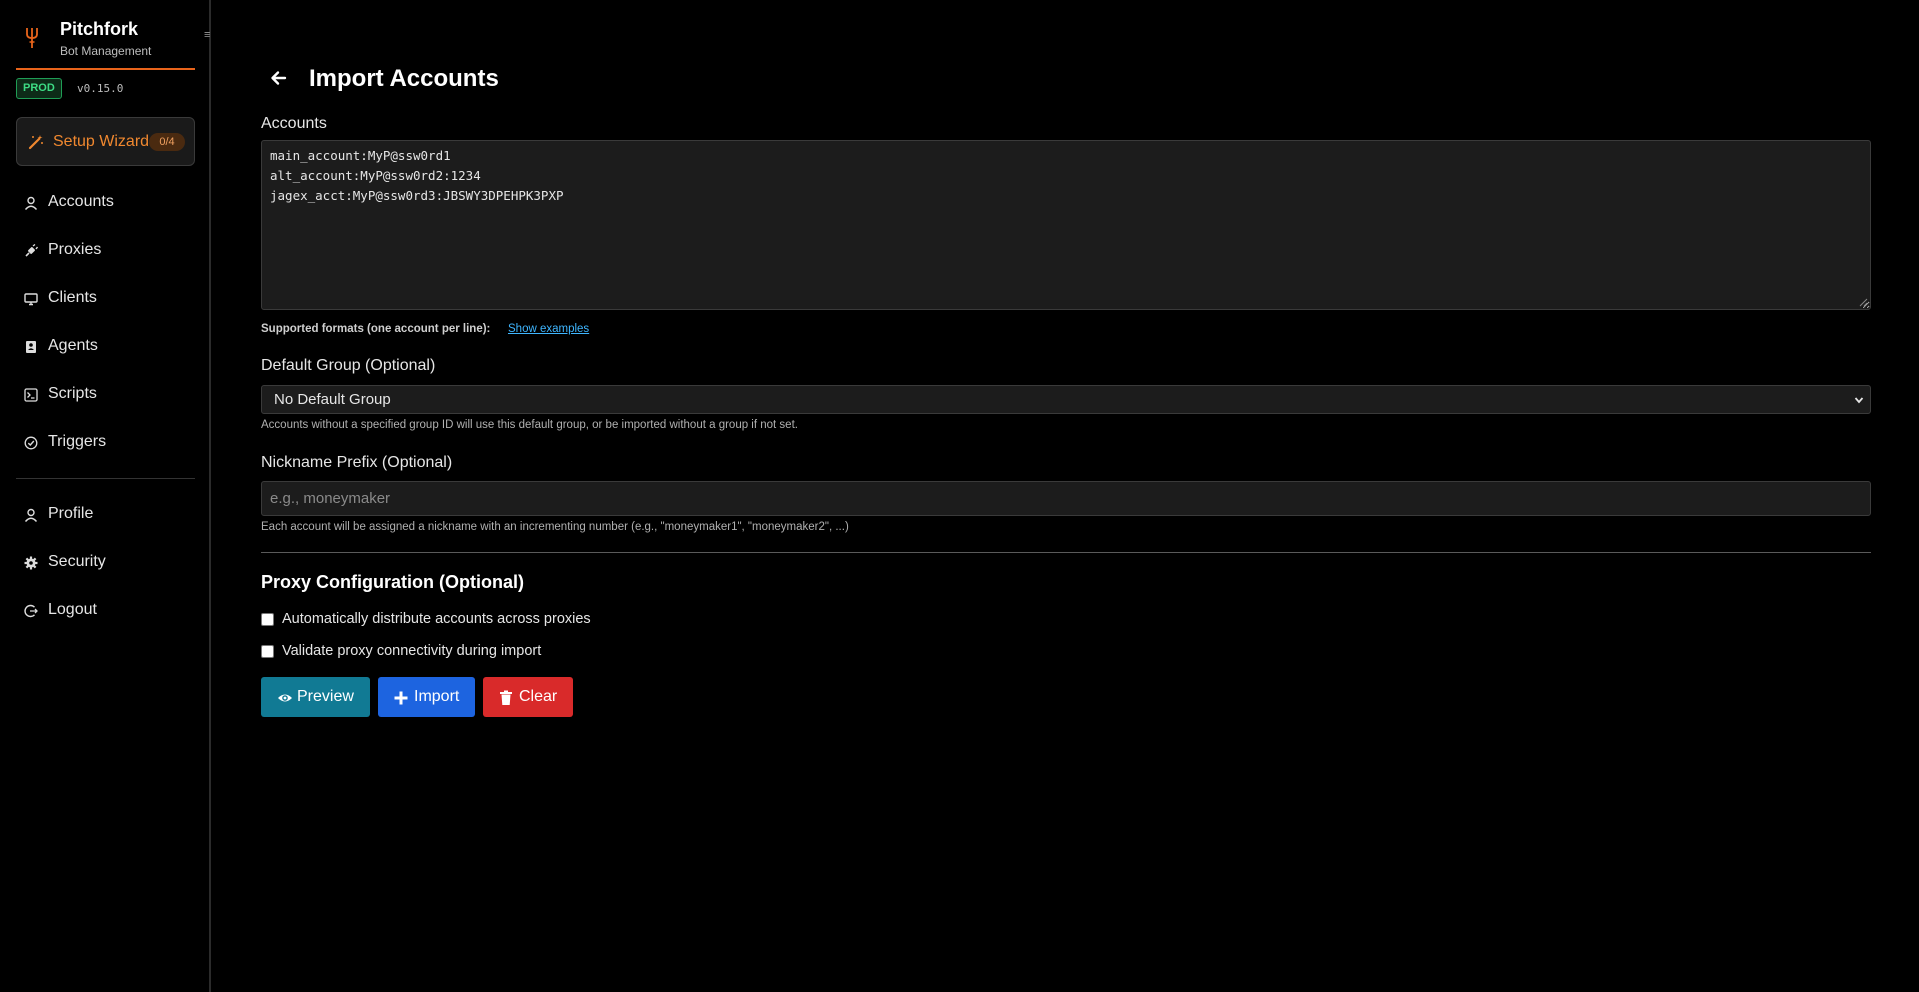  What do you see at coordinates (279, 78) in the screenshot?
I see `back-arrow-icon` at bounding box center [279, 78].